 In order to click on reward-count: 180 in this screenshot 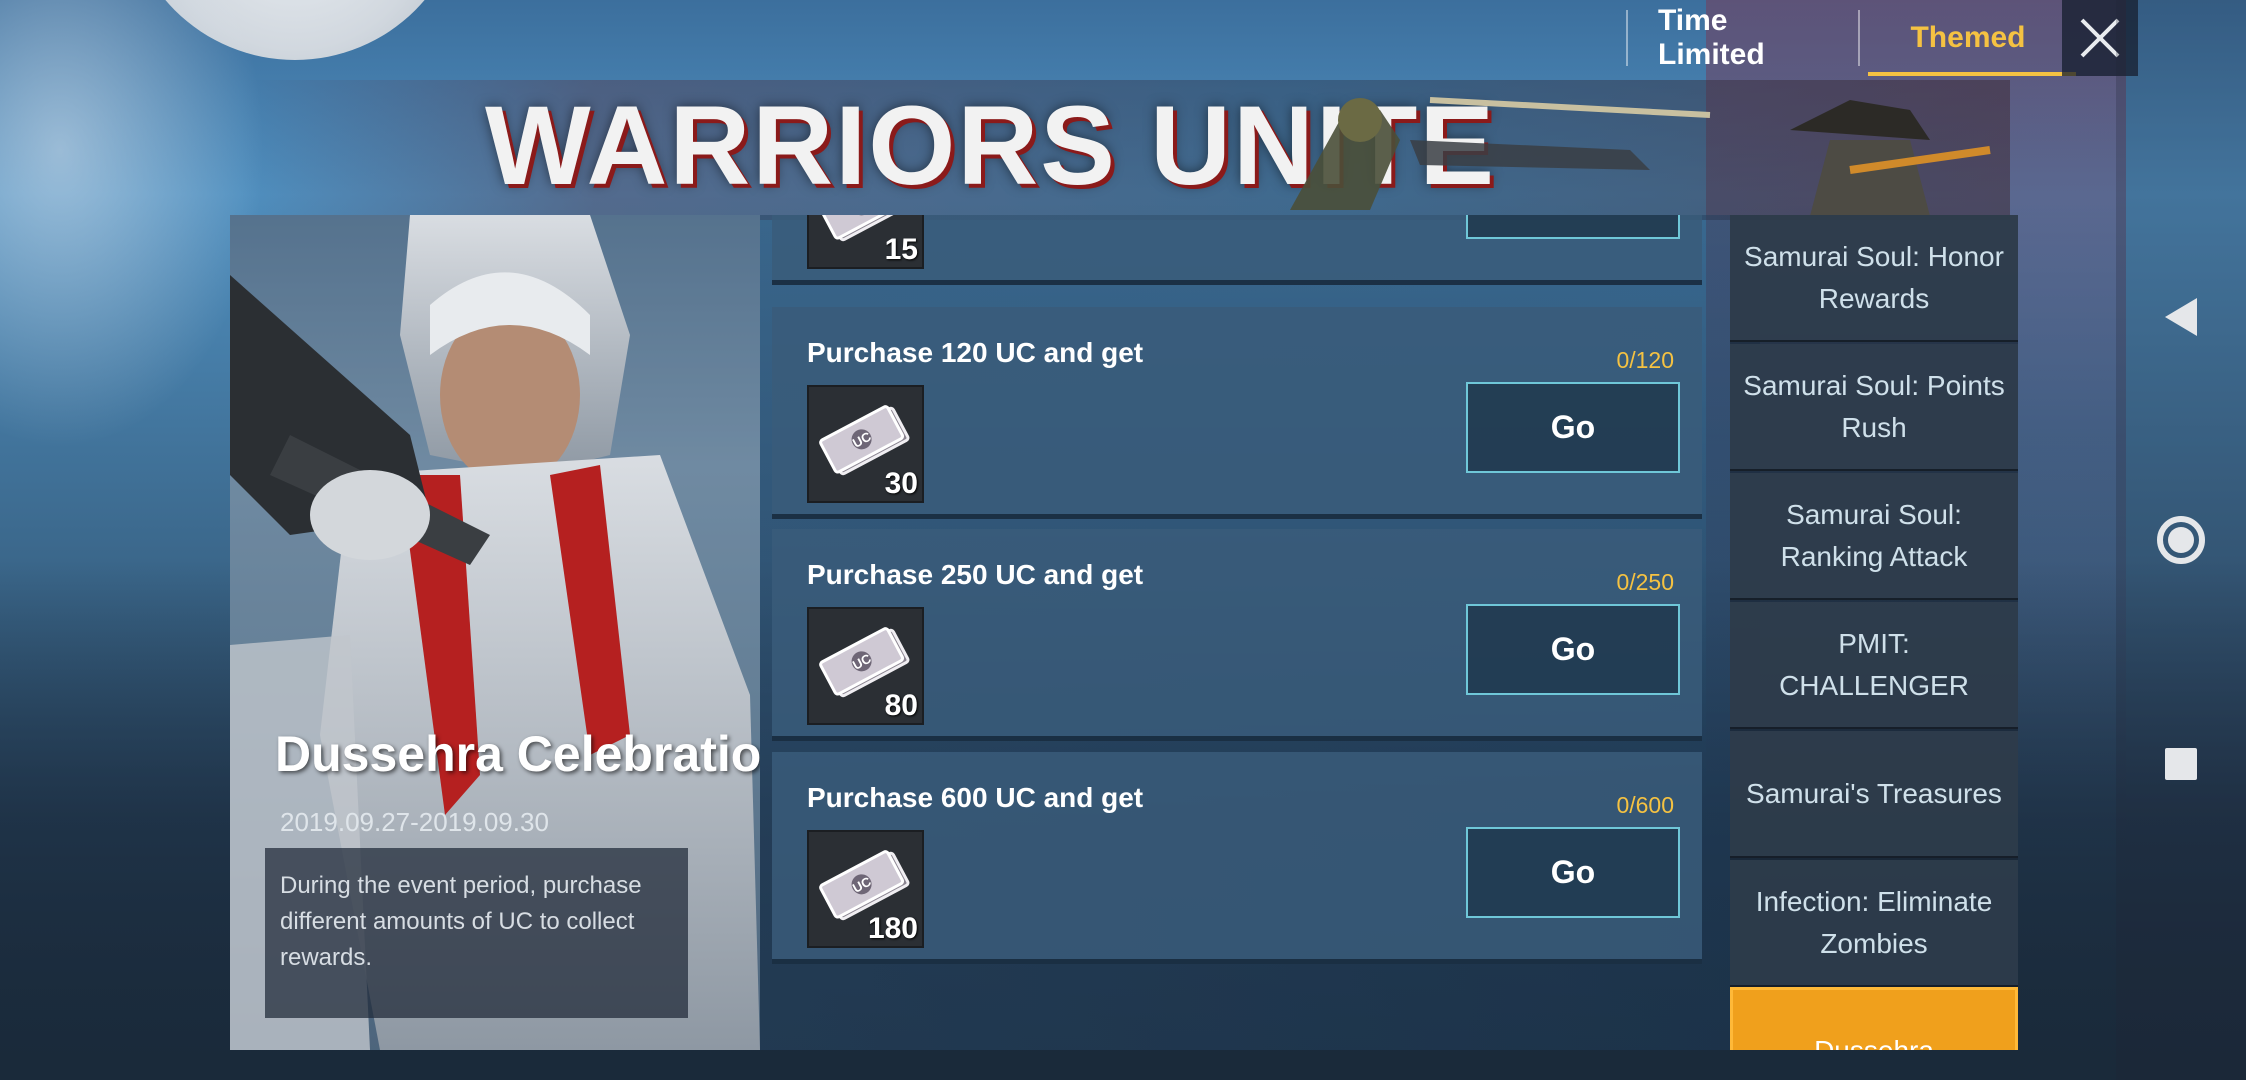, I will do `click(892, 928)`.